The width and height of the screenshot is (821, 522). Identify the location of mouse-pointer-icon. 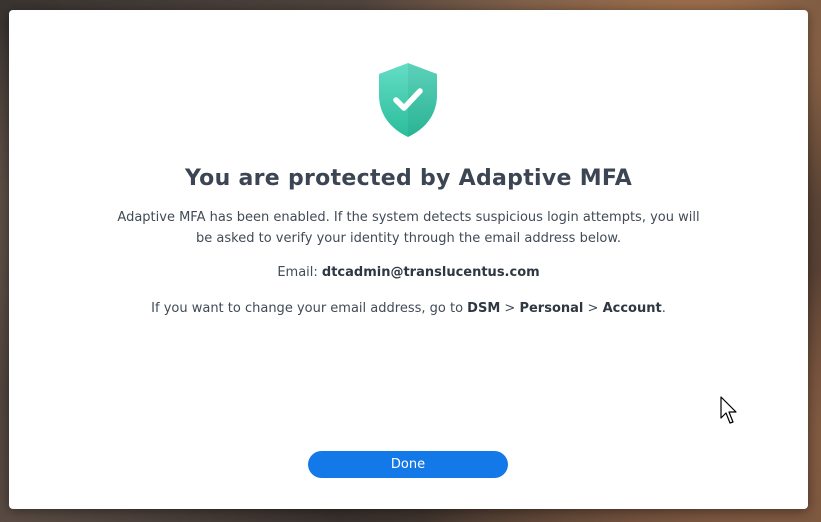
(728, 410).